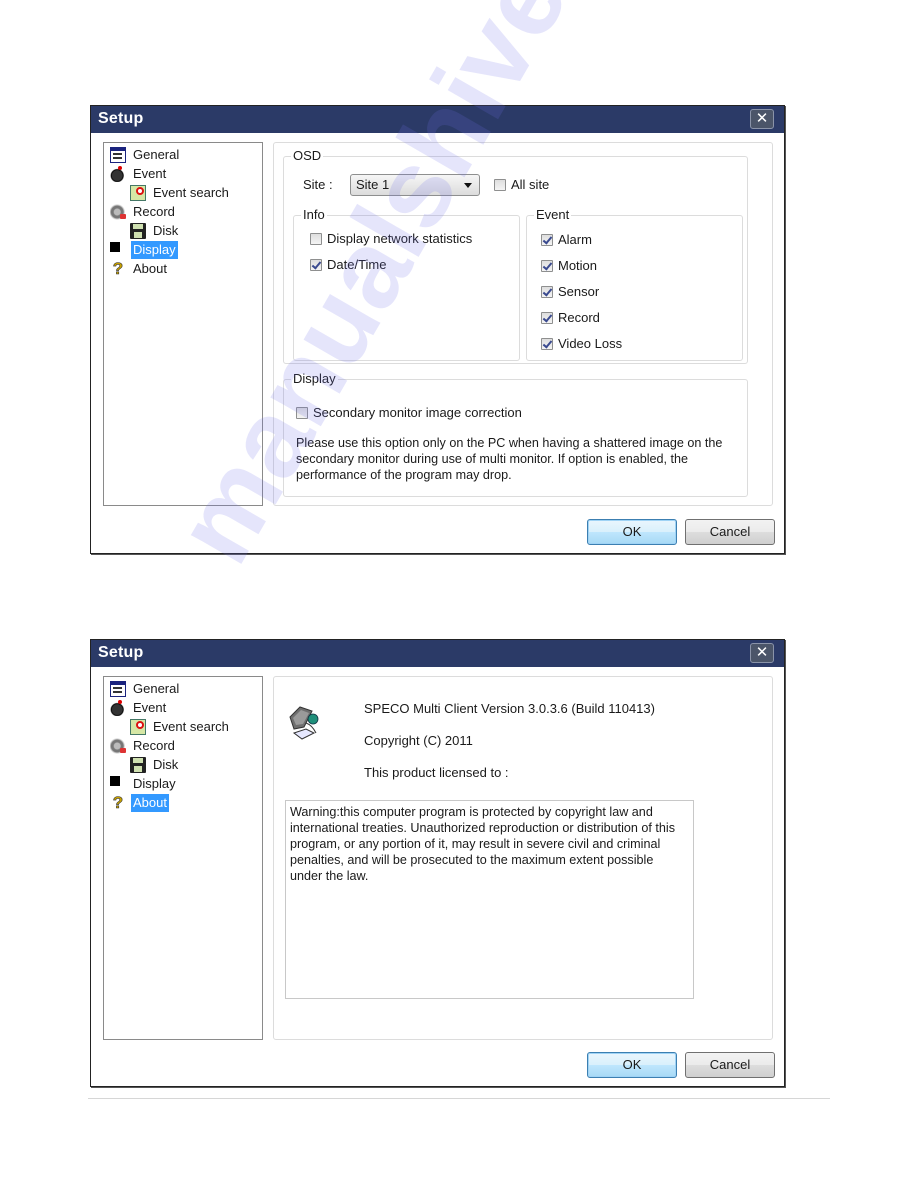 Image resolution: width=918 pixels, height=1188 pixels. Describe the element at coordinates (468, 185) in the screenshot. I see `chevron-down-icon` at that location.